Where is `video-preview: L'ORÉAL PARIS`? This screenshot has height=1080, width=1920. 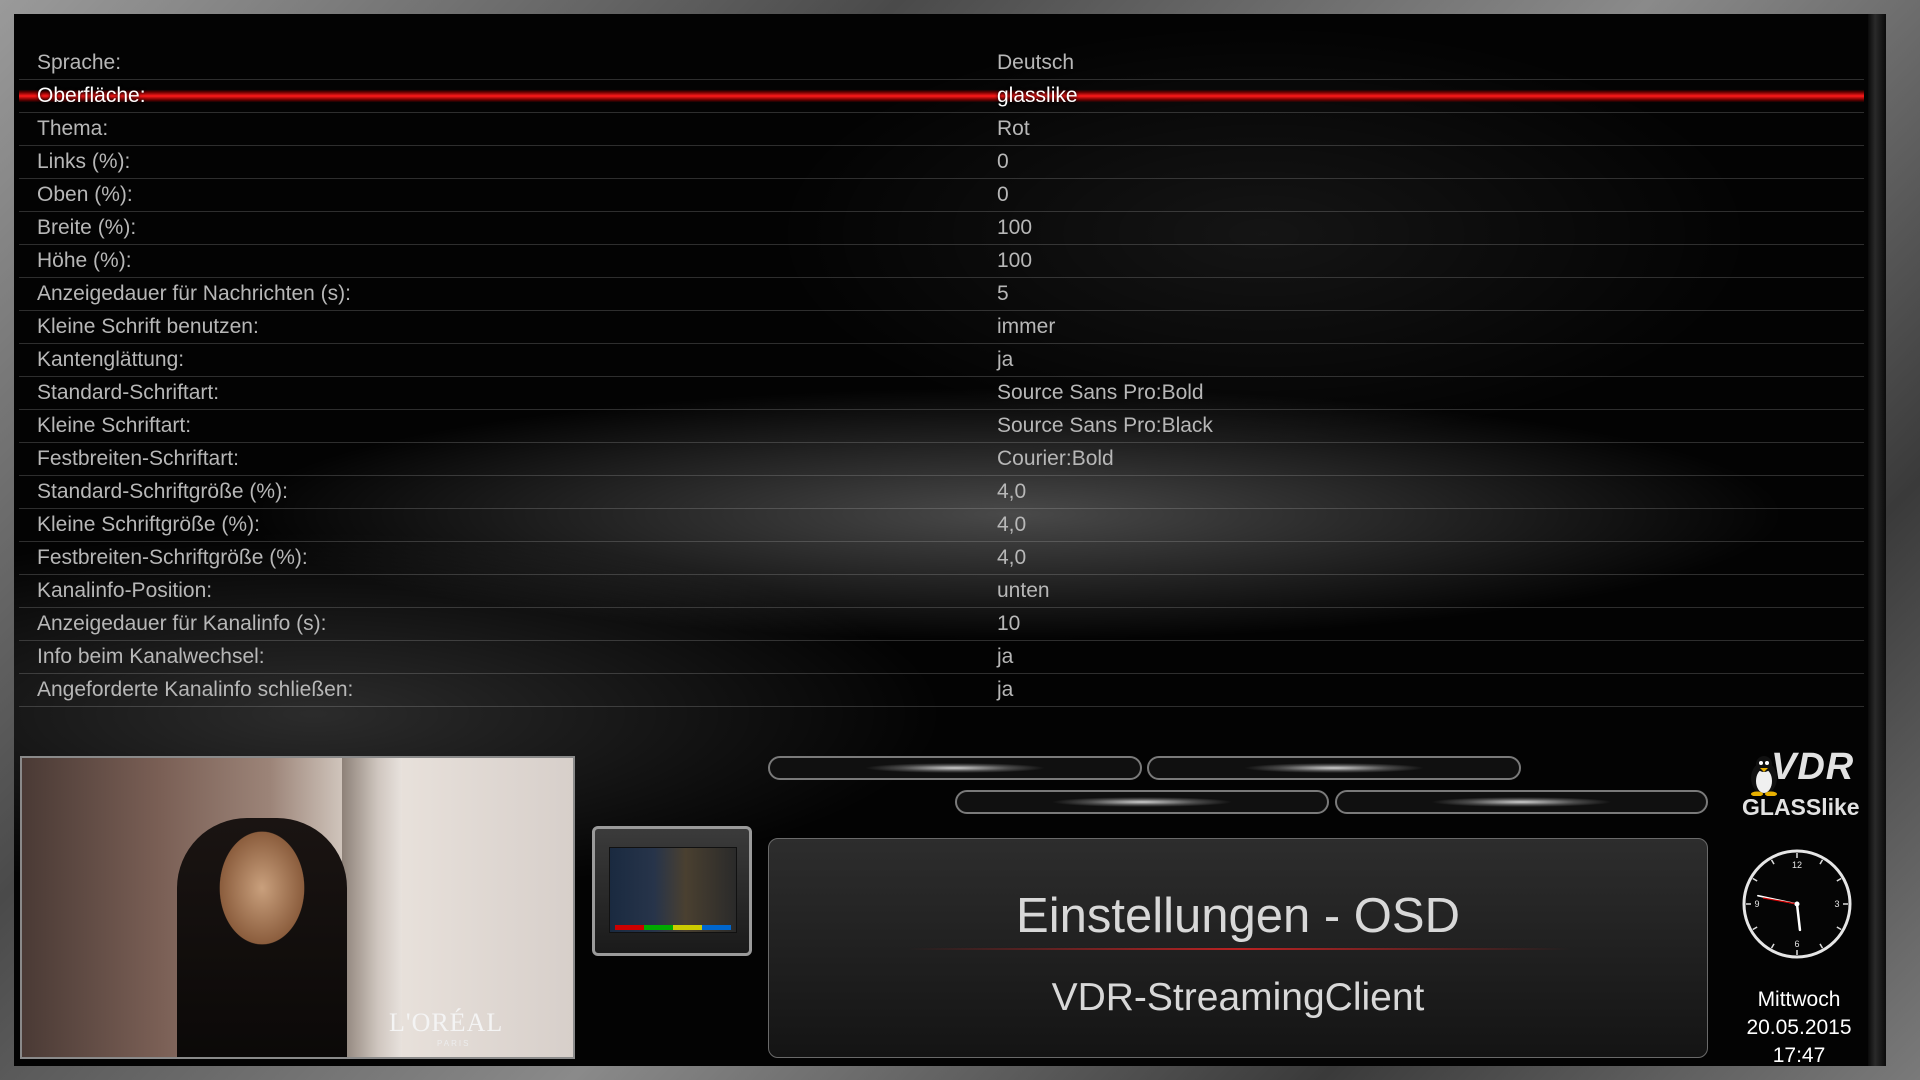
video-preview: L'ORÉAL PARIS is located at coordinates (297, 907).